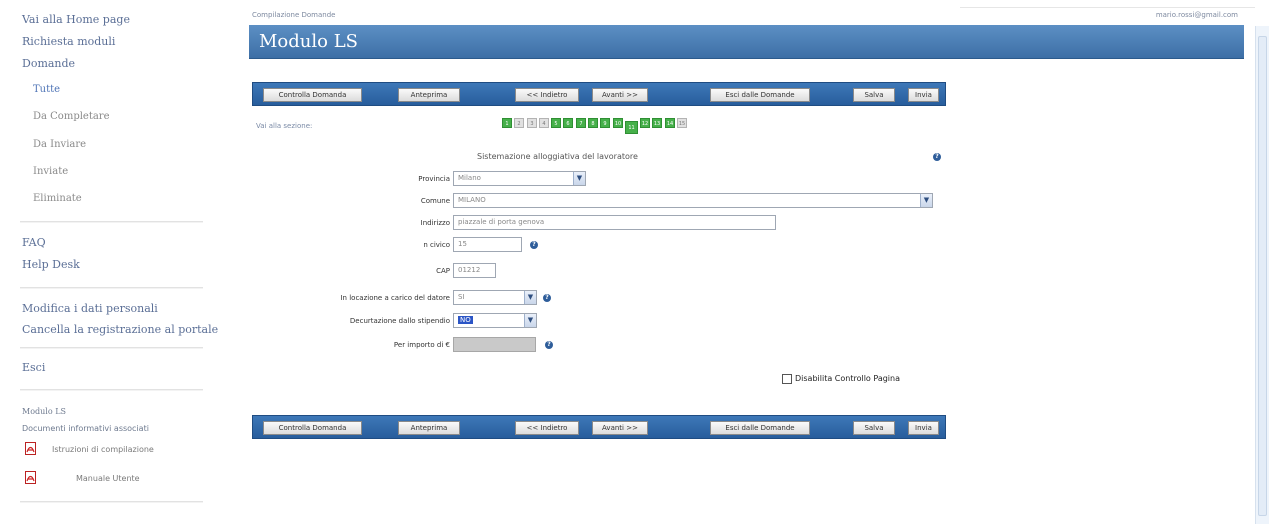 This screenshot has width=1269, height=524. Describe the element at coordinates (308, 41) in the screenshot. I see `page-title: Modulo LS` at that location.